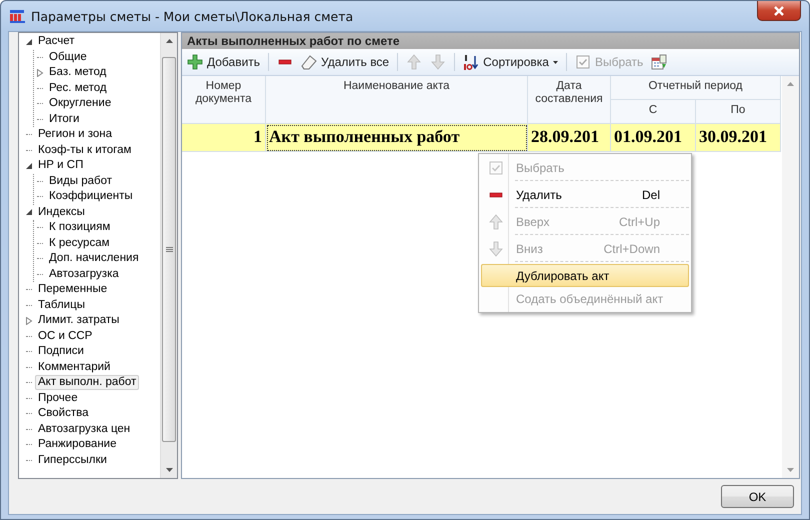 The height and width of the screenshot is (520, 810). What do you see at coordinates (74, 367) in the screenshot?
I see `tree-item: Комментарий` at bounding box center [74, 367].